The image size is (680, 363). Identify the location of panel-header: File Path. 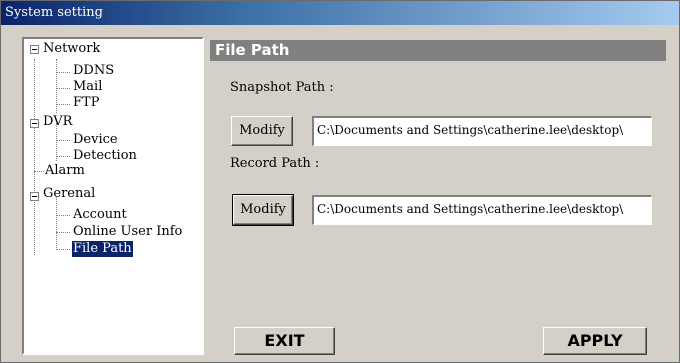
(438, 50).